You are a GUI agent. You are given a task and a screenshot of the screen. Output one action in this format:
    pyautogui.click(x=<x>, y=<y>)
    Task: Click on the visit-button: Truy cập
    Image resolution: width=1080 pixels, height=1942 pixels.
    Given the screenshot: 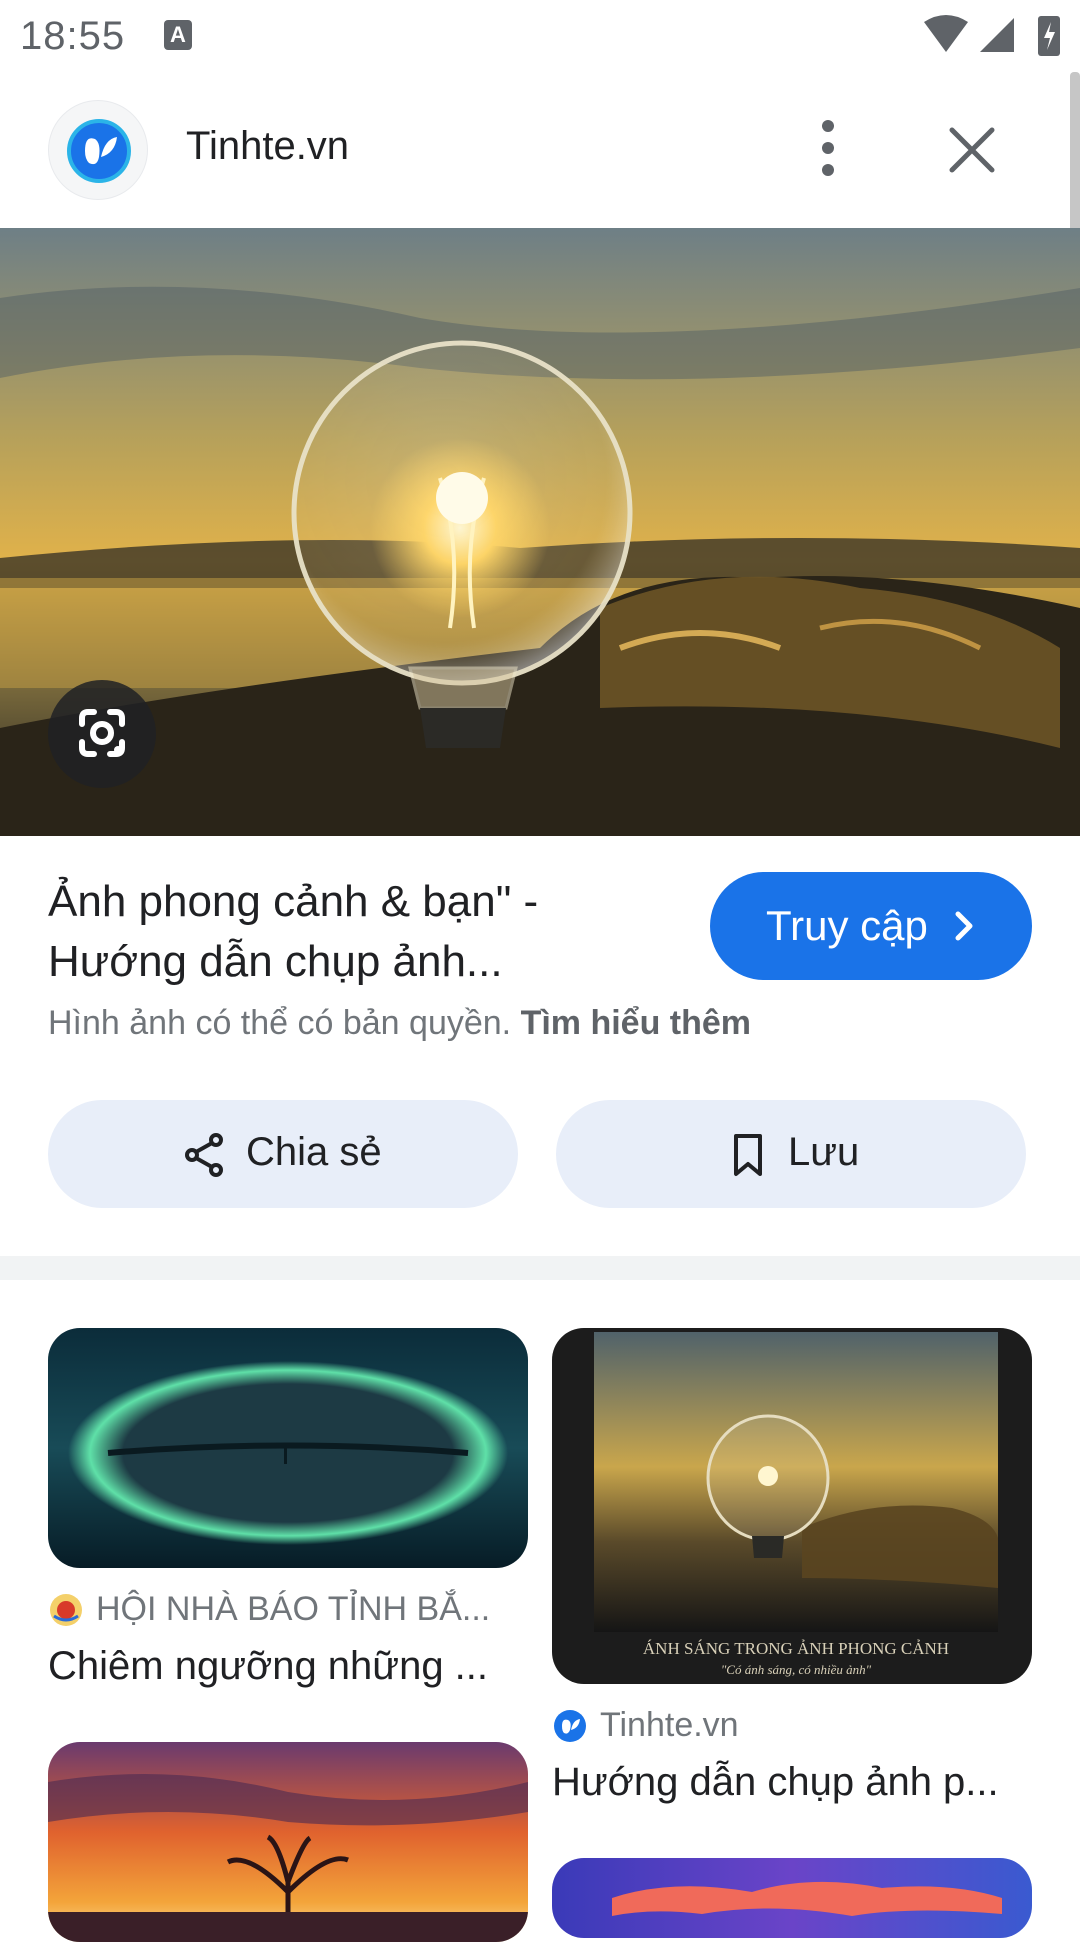 What is the action you would take?
    pyautogui.click(x=871, y=926)
    